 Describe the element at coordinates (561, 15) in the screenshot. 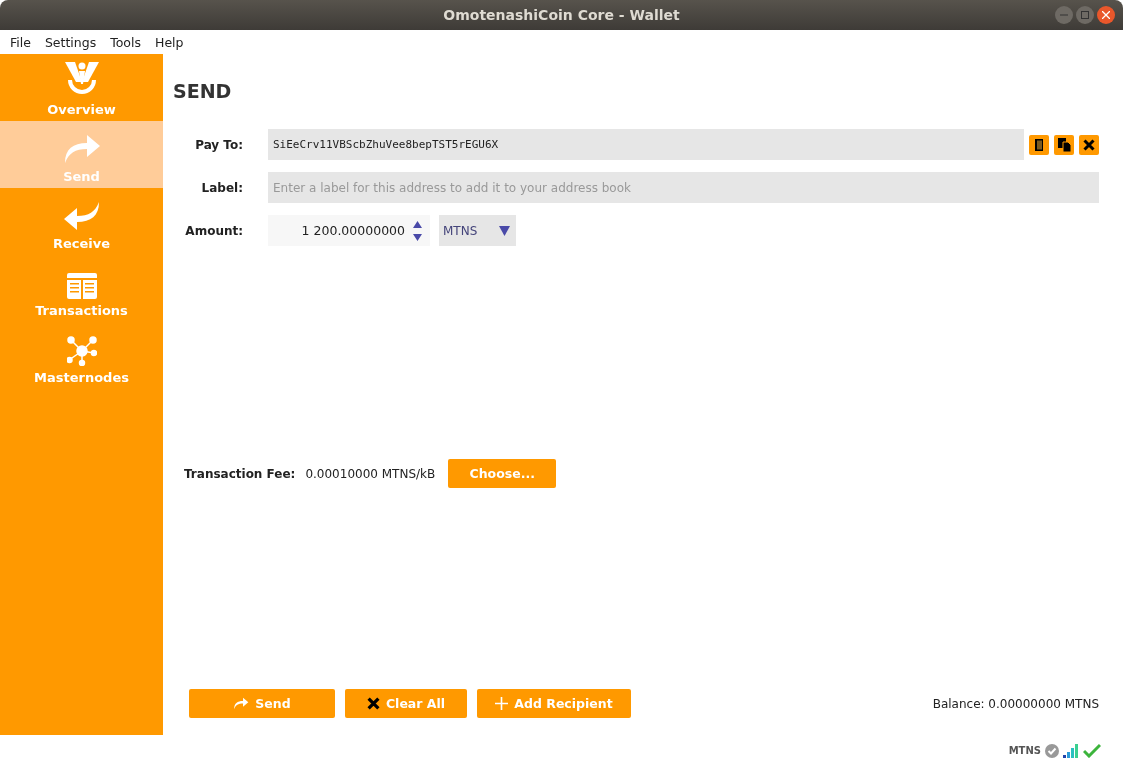

I see `window-title: OmotenashiCoin Core - Wallet` at that location.